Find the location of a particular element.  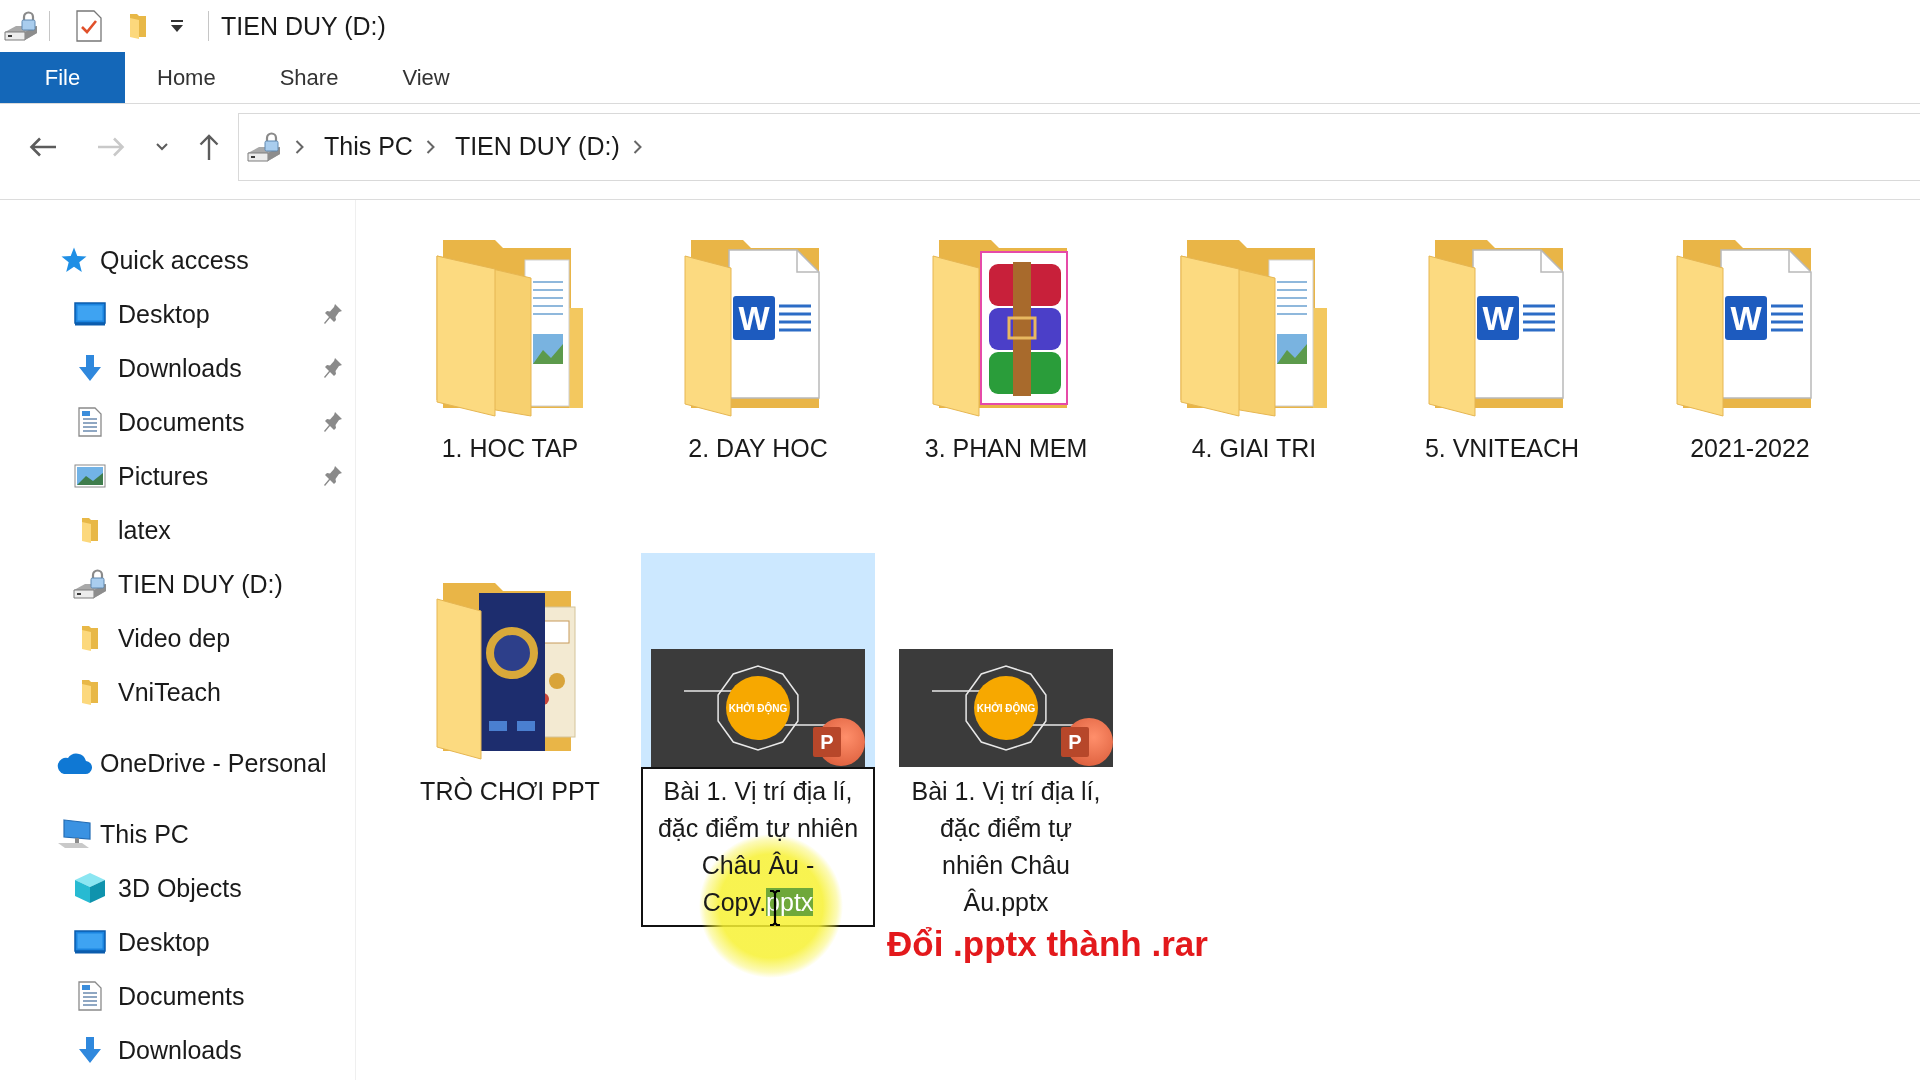

sidebar-item: Video dep is located at coordinates (152, 638).